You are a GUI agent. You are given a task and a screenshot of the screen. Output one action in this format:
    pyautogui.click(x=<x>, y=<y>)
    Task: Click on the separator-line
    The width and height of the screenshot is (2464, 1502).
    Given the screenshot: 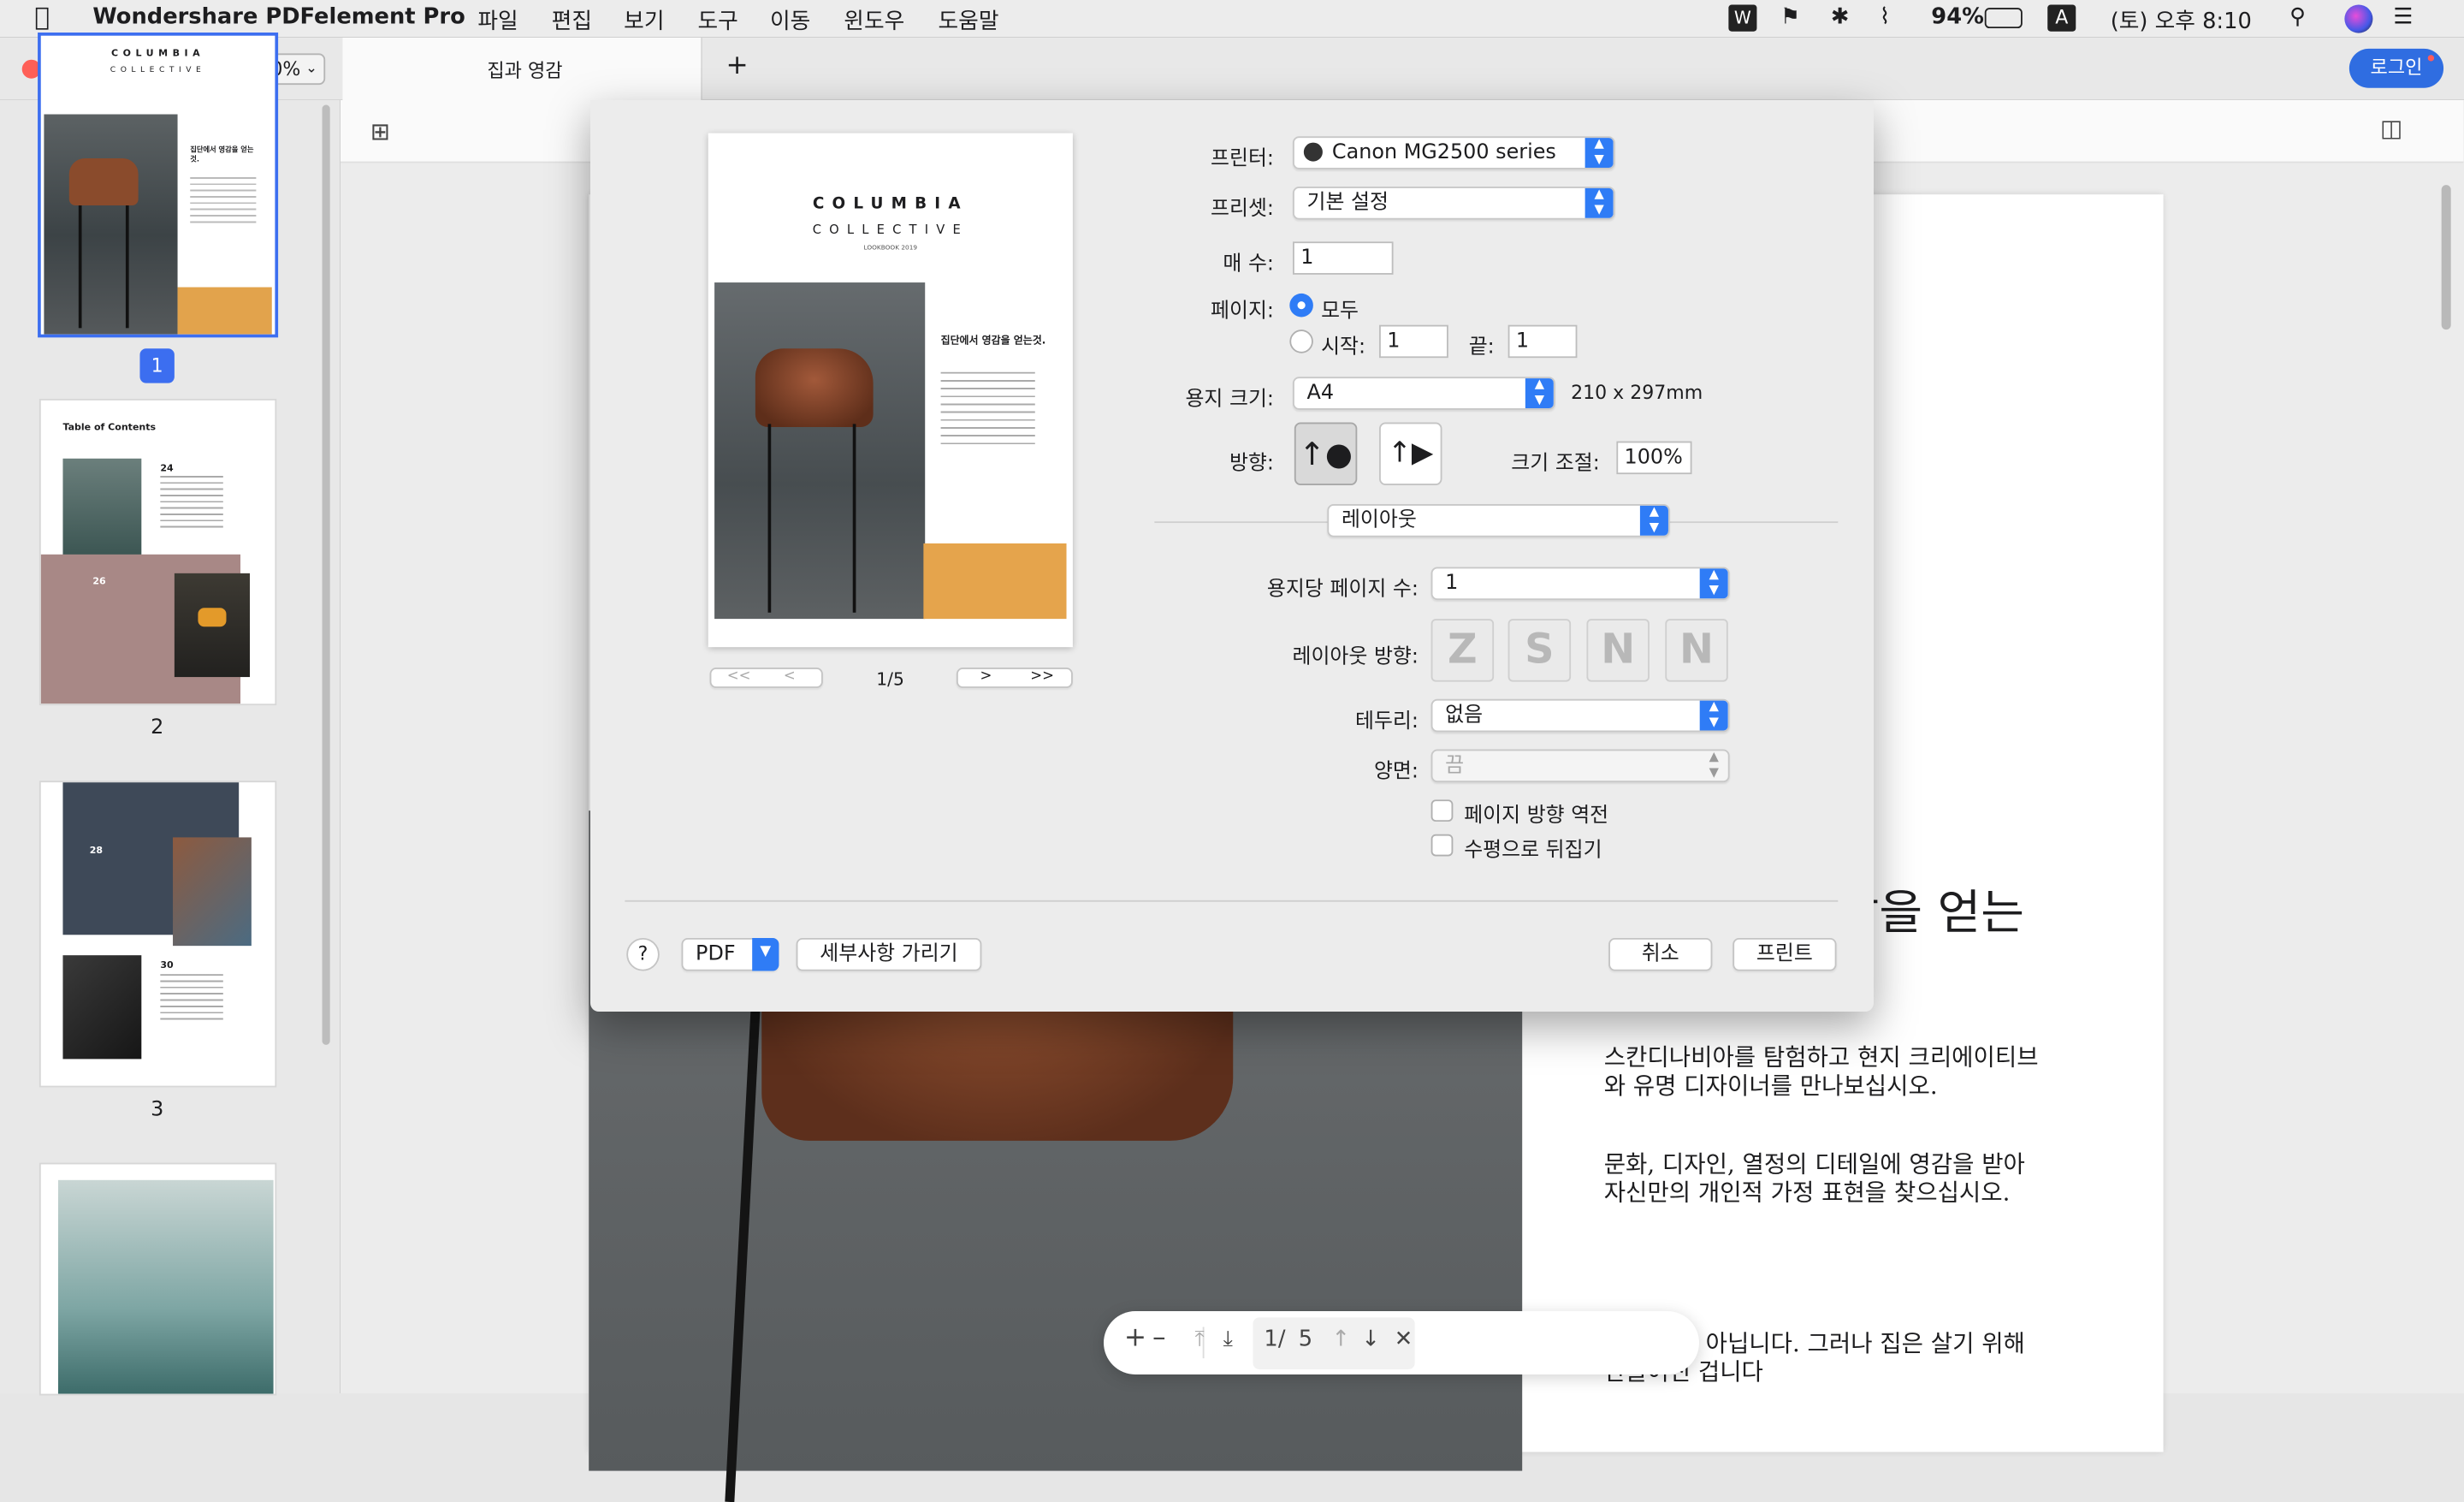 What is the action you would take?
    pyautogui.click(x=1232, y=900)
    